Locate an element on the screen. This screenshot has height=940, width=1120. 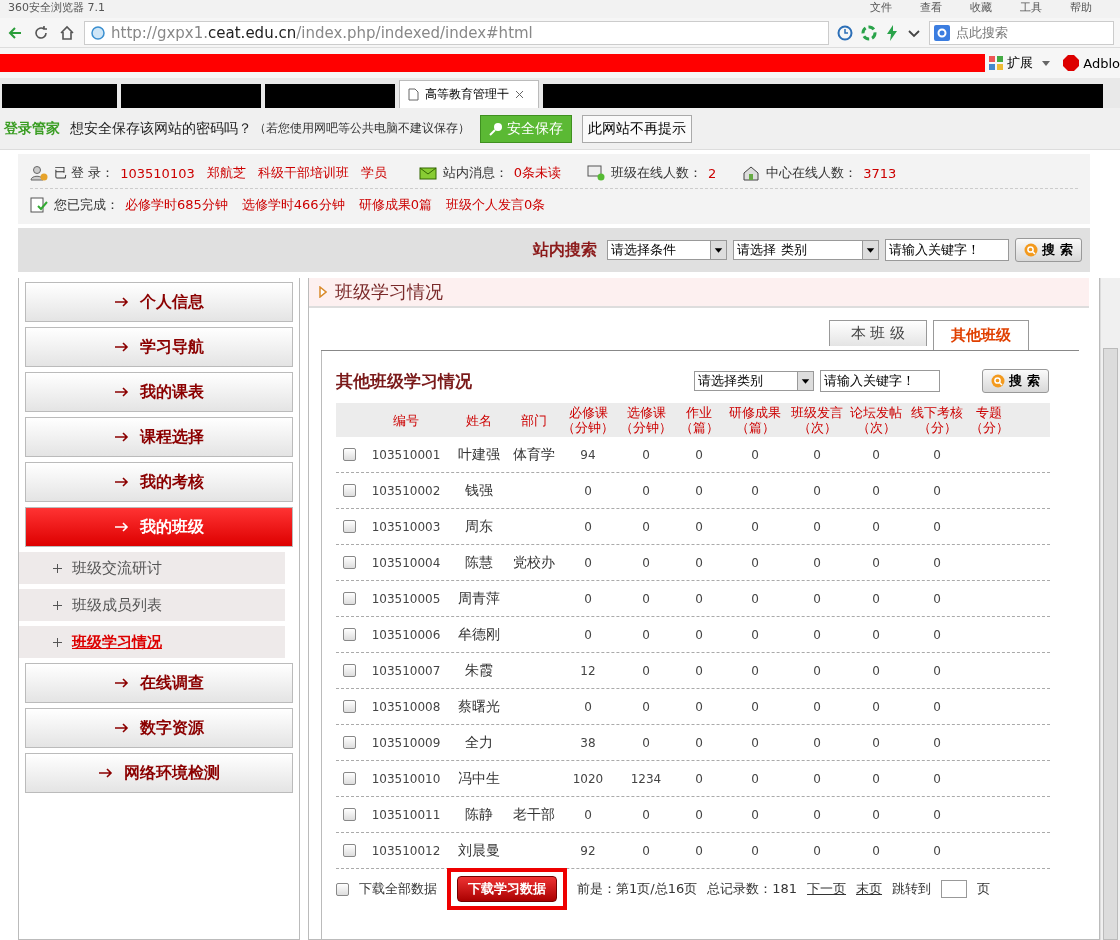
close-icon is located at coordinates (519, 94).